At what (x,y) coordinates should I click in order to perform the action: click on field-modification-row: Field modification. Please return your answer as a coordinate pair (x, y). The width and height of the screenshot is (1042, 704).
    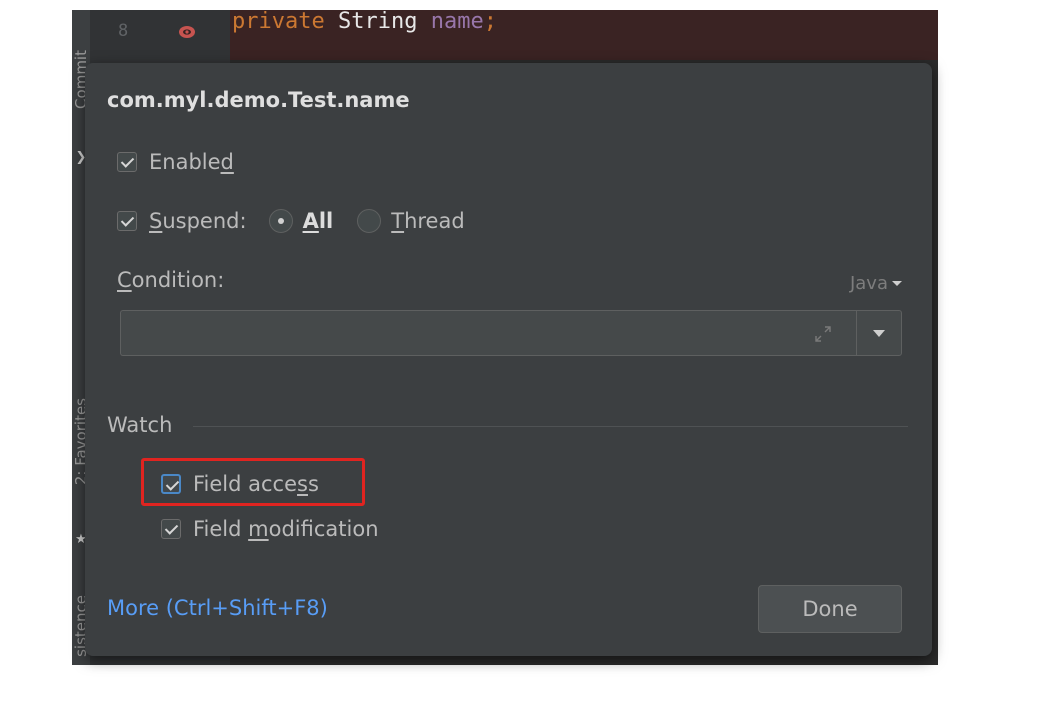
    Looking at the image, I should click on (270, 529).